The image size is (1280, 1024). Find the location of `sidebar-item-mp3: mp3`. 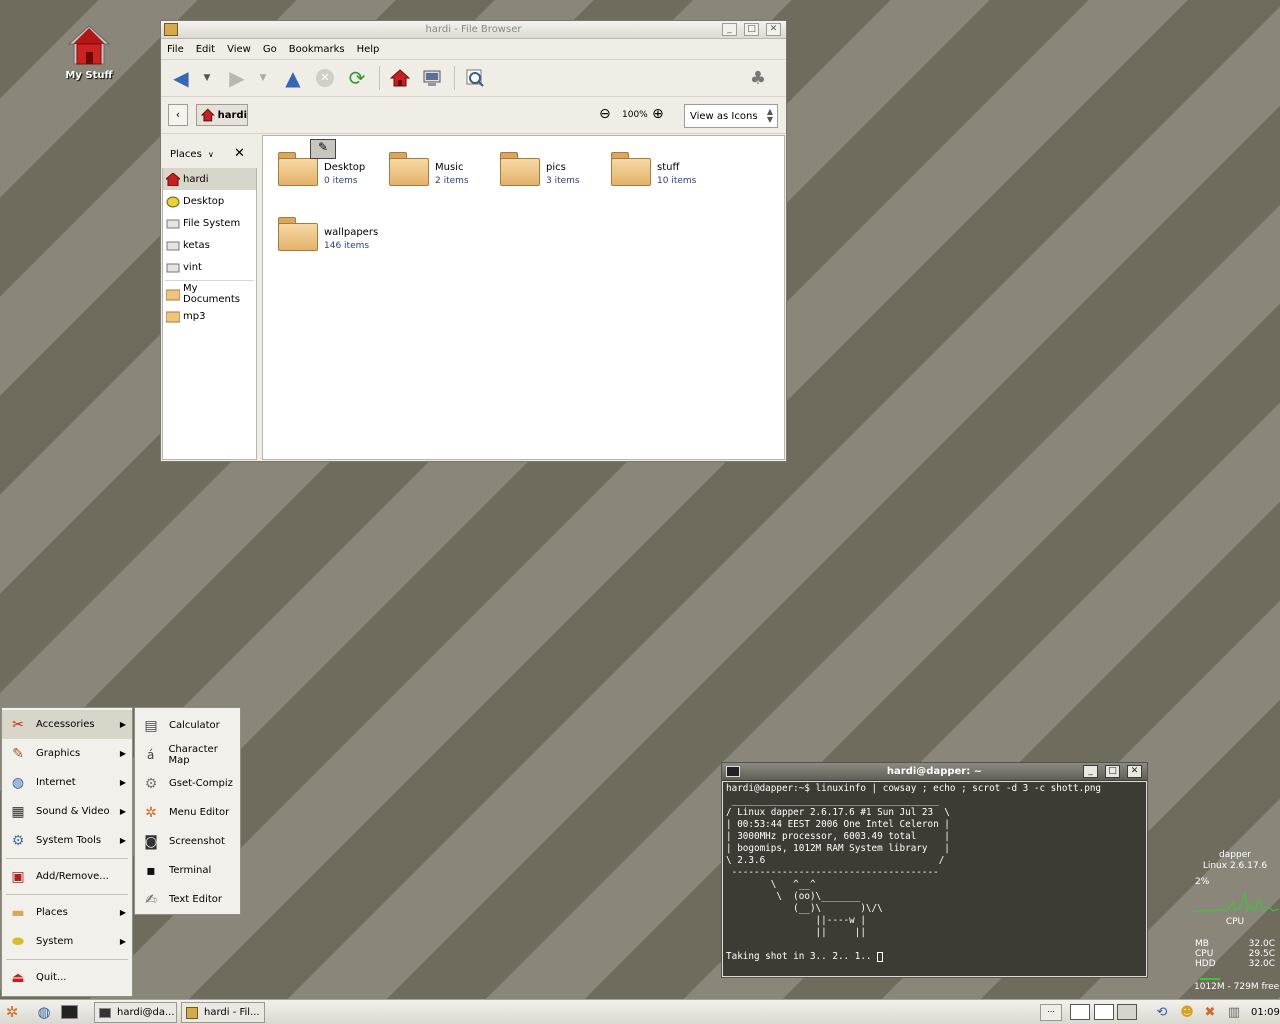

sidebar-item-mp3: mp3 is located at coordinates (209, 316).